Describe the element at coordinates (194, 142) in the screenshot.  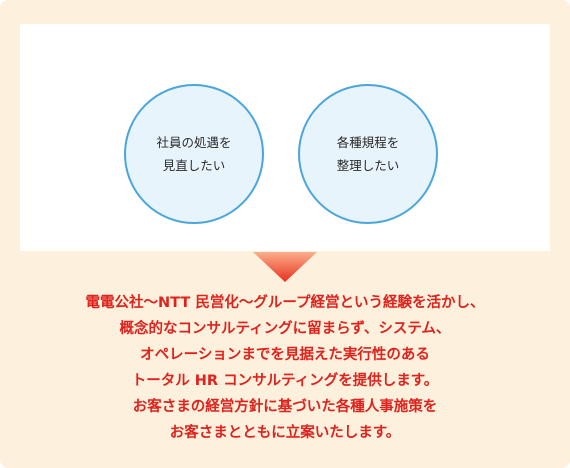
I see `need-circle-line: 社員の処遇を` at that location.